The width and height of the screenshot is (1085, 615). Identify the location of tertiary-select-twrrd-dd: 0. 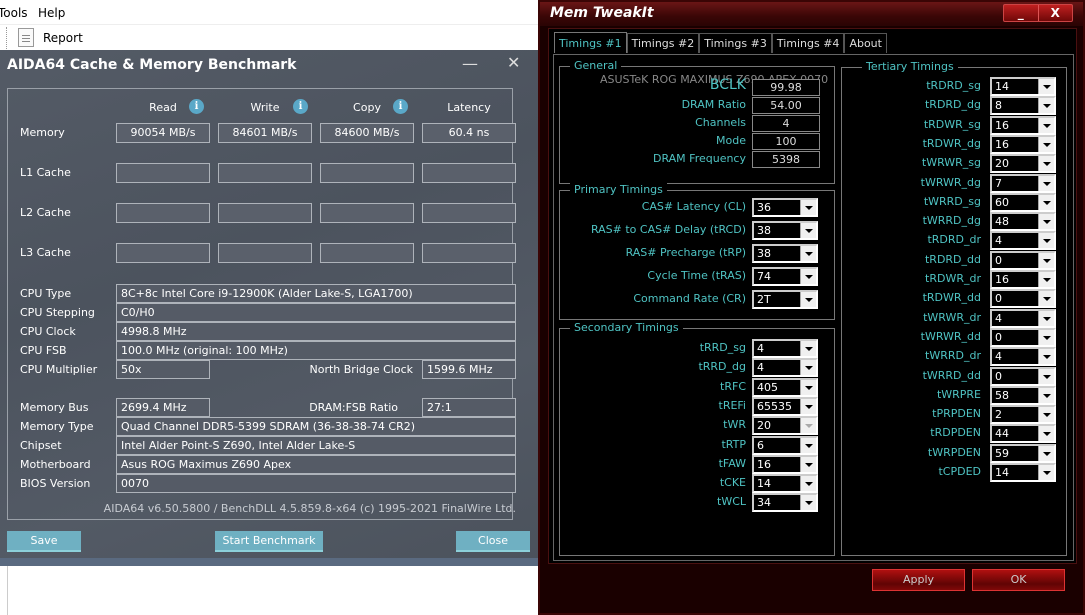
(1023, 376).